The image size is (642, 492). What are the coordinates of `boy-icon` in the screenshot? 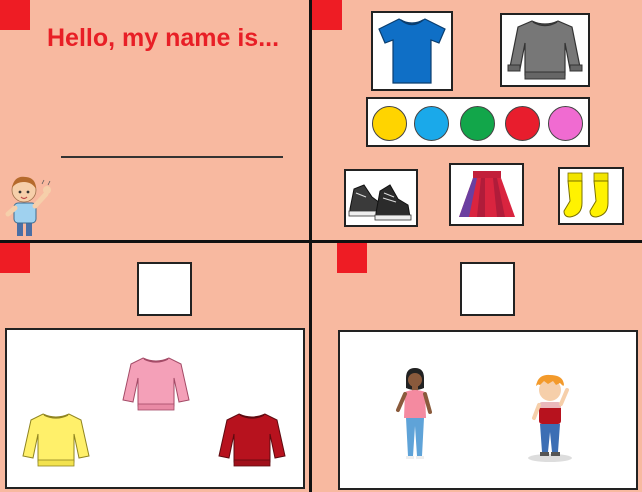 It's located at (550, 418).